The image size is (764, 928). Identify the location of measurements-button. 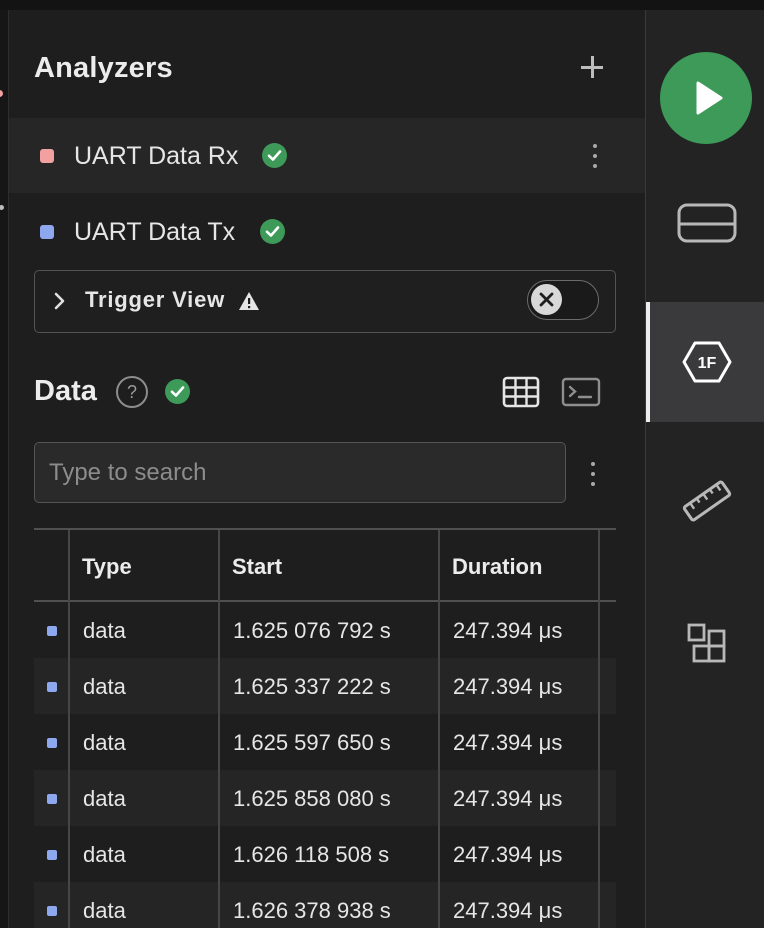
(705, 502).